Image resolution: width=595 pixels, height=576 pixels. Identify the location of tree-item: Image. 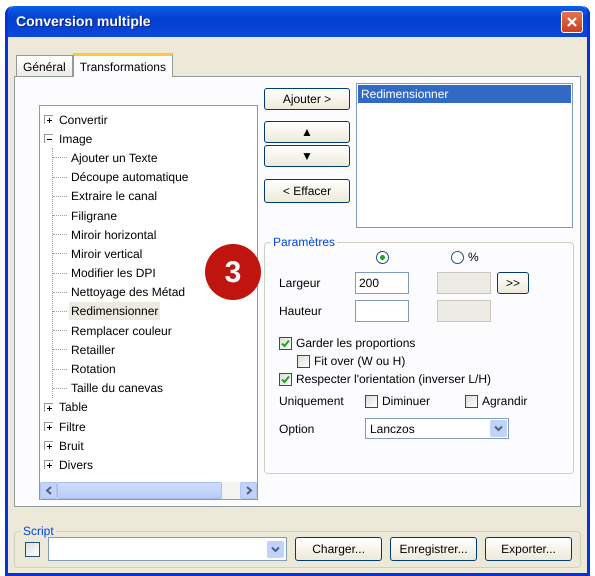
(75, 139).